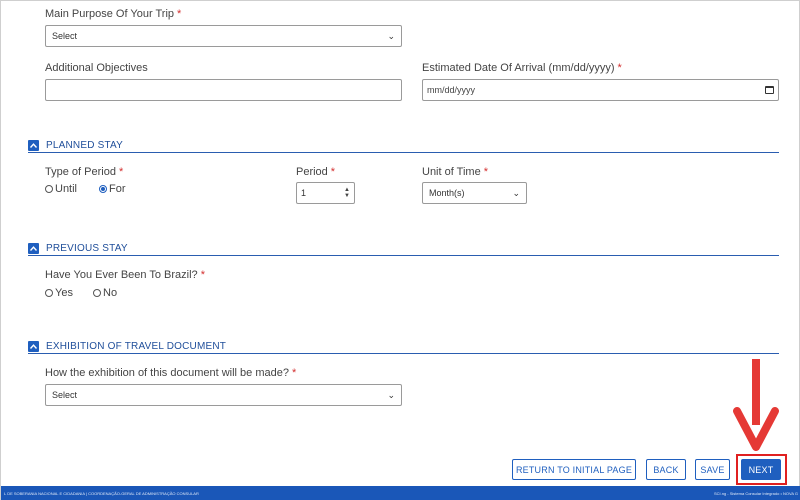  What do you see at coordinates (451, 172) in the screenshot?
I see `unit-of-time-label-text: Unit of Time` at bounding box center [451, 172].